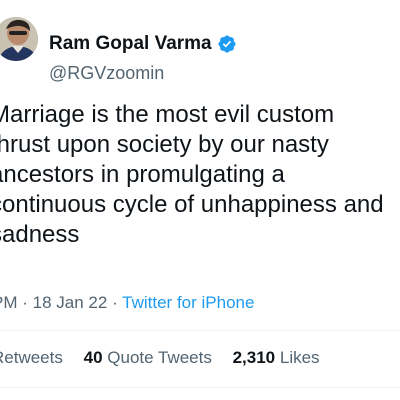 This screenshot has height=400, width=400. I want to click on display-name: Ram Gopal Varma, so click(143, 44).